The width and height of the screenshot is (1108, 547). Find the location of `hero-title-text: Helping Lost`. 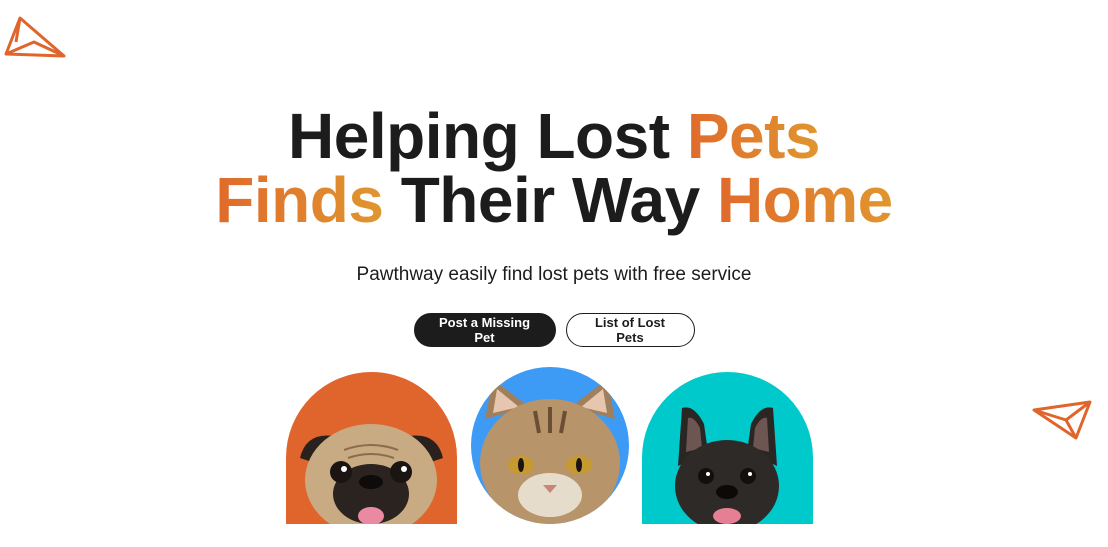

hero-title-text: Helping Lost is located at coordinates (487, 136).